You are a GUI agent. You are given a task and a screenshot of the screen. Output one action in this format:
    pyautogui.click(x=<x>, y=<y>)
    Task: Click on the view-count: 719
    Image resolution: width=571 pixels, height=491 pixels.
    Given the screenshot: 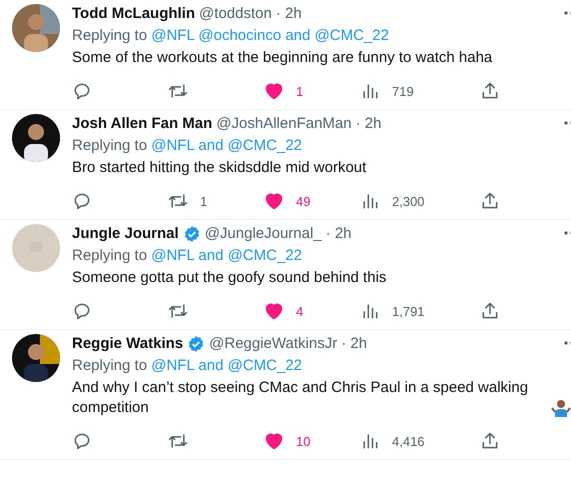 What is the action you would take?
    pyautogui.click(x=403, y=91)
    